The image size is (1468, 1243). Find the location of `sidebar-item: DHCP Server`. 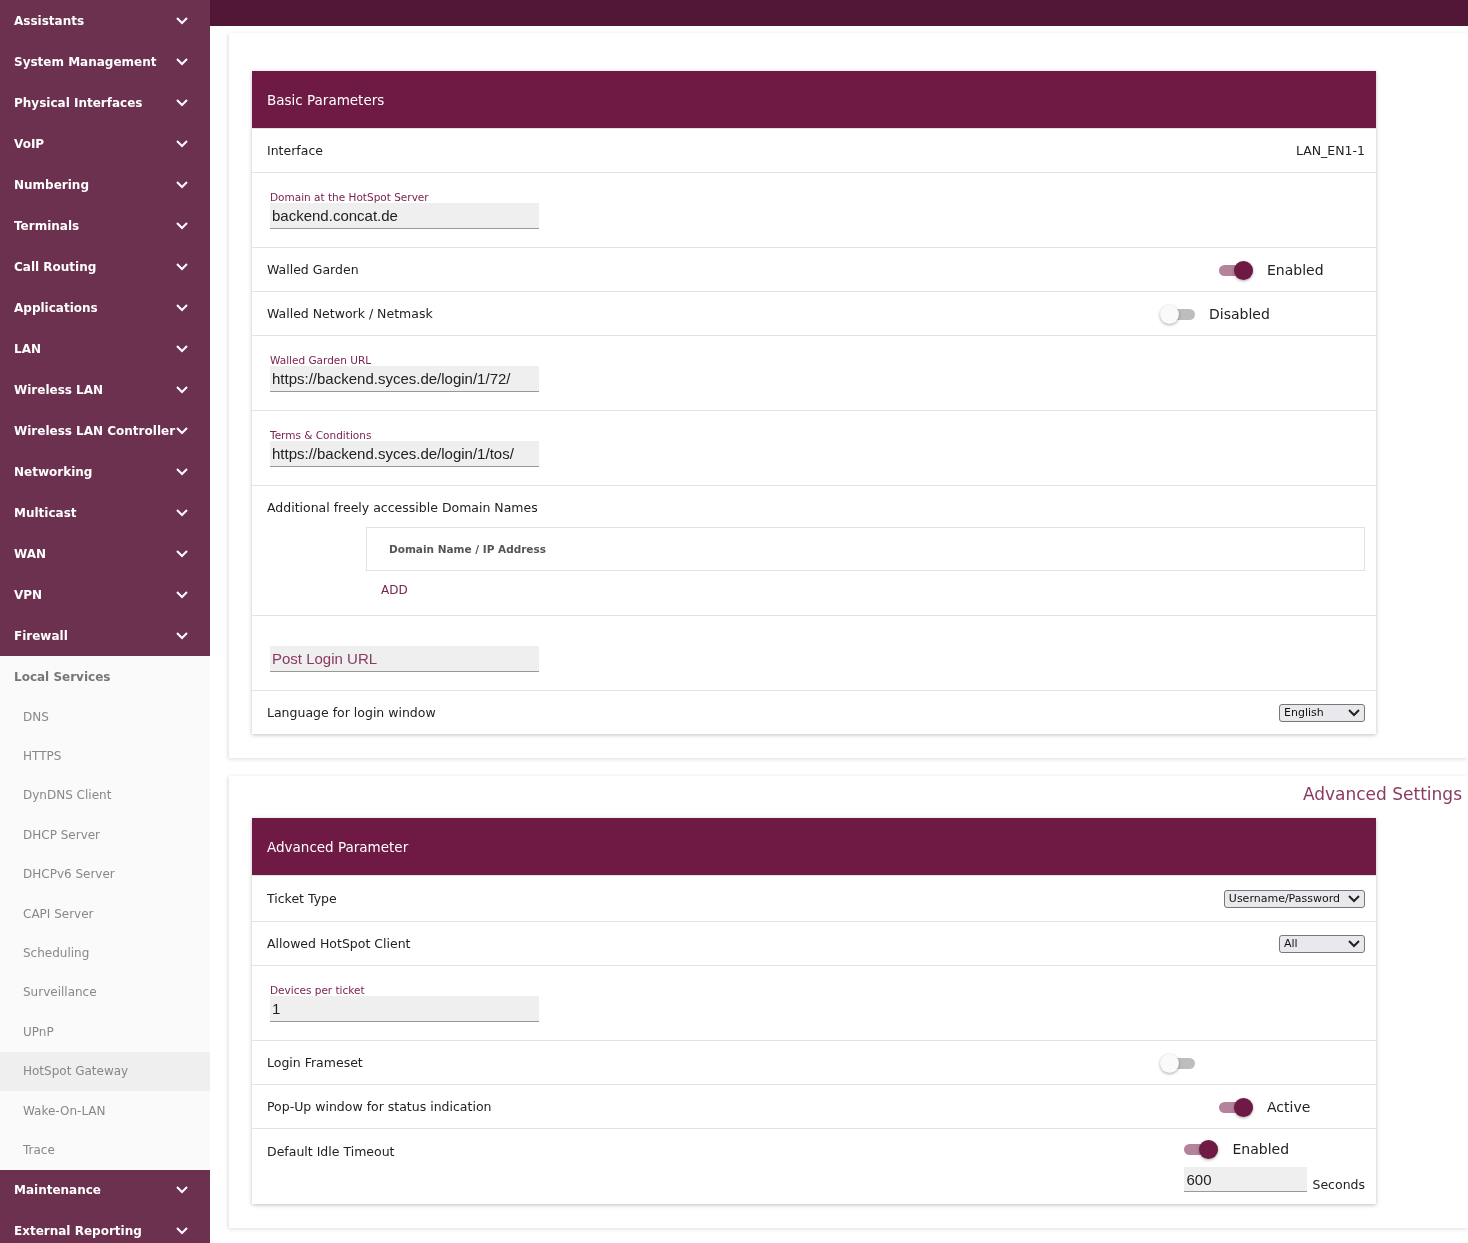

sidebar-item: DHCP Server is located at coordinates (105, 835).